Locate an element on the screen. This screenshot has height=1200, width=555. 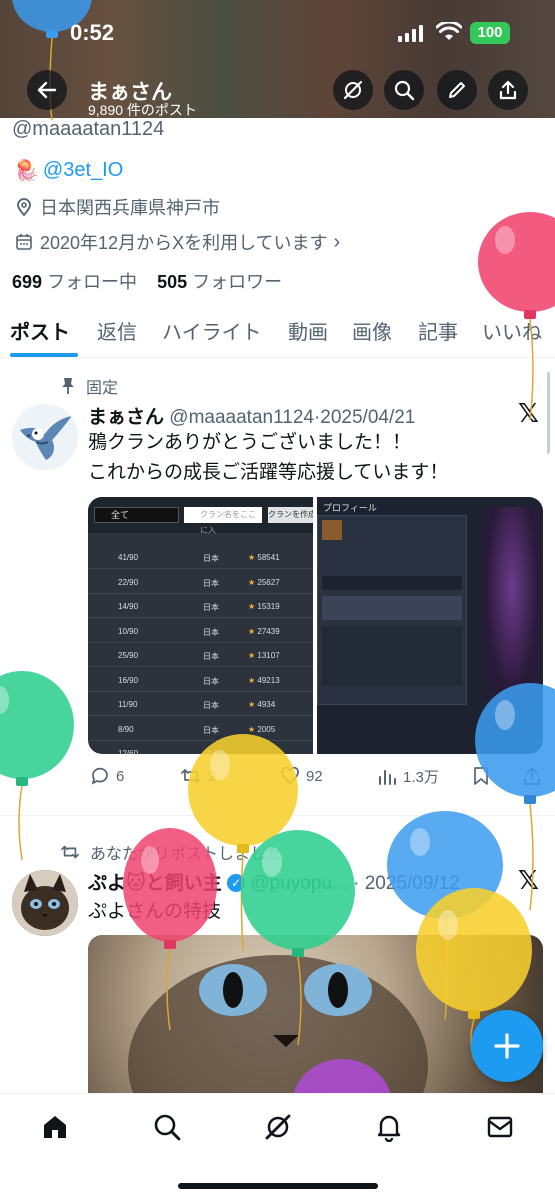
profile-location-text: 日本関西兵庫県神戸市 is located at coordinates (130, 208).